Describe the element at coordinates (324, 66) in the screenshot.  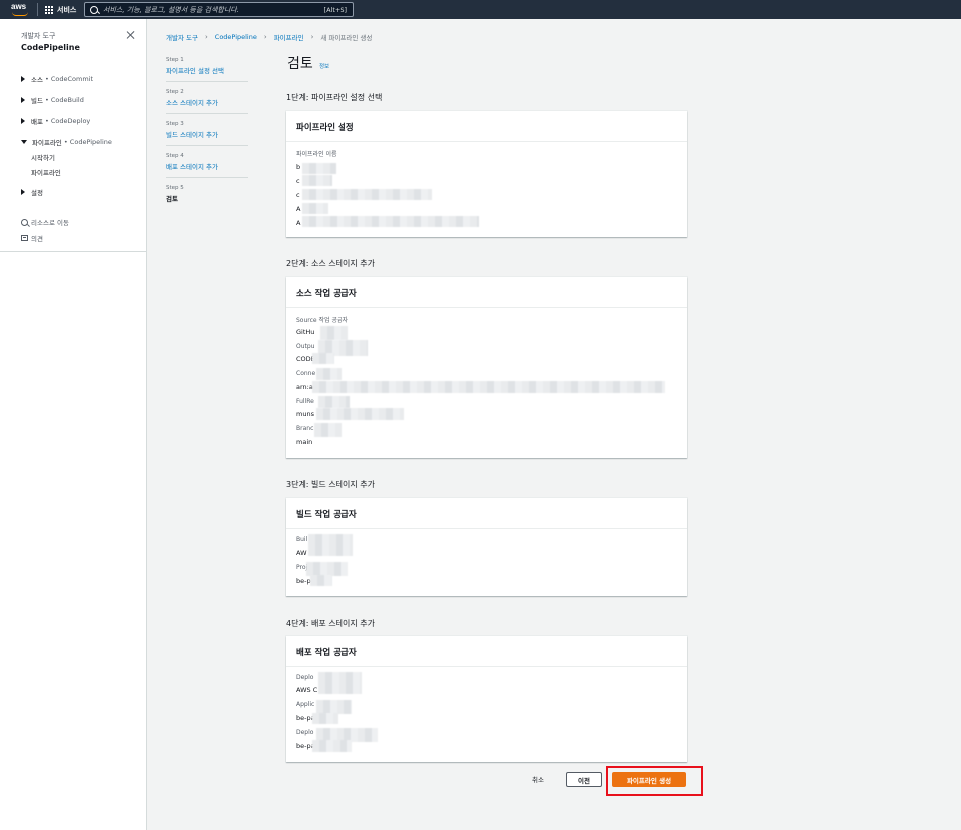
I see `info-link: 정보` at that location.